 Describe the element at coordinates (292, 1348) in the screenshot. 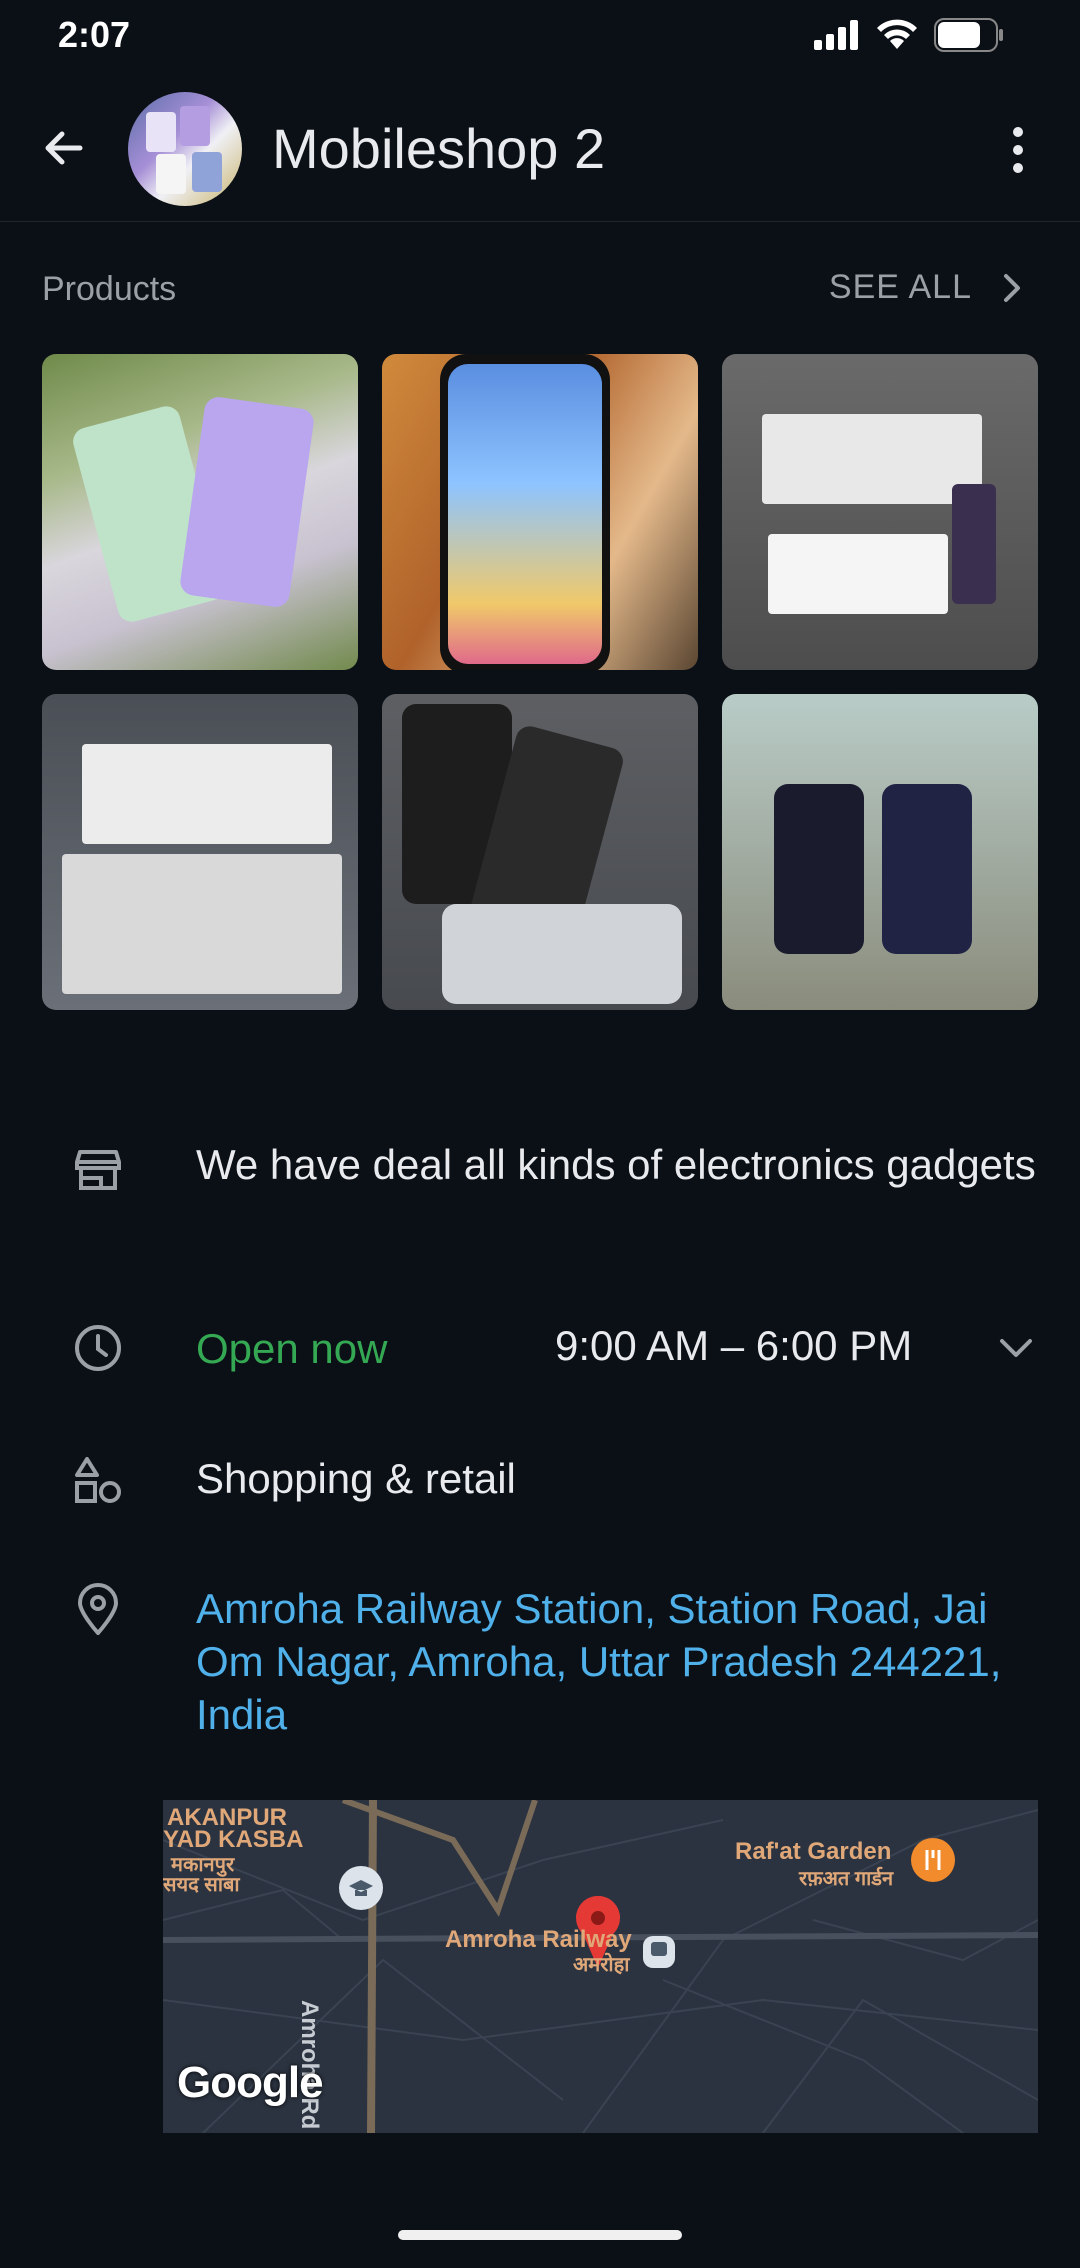

I see `open-status: Open now` at that location.